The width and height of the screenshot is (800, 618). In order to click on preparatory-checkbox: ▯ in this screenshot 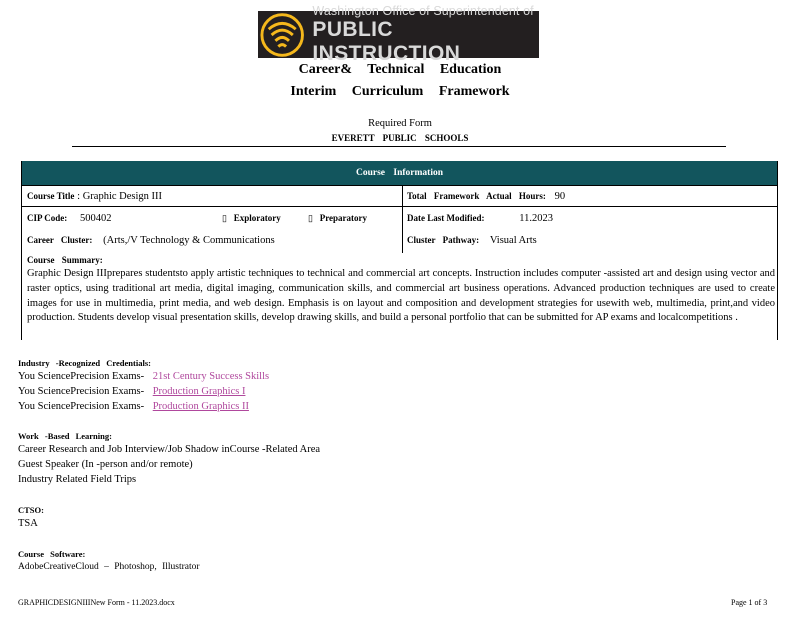, I will do `click(310, 218)`.